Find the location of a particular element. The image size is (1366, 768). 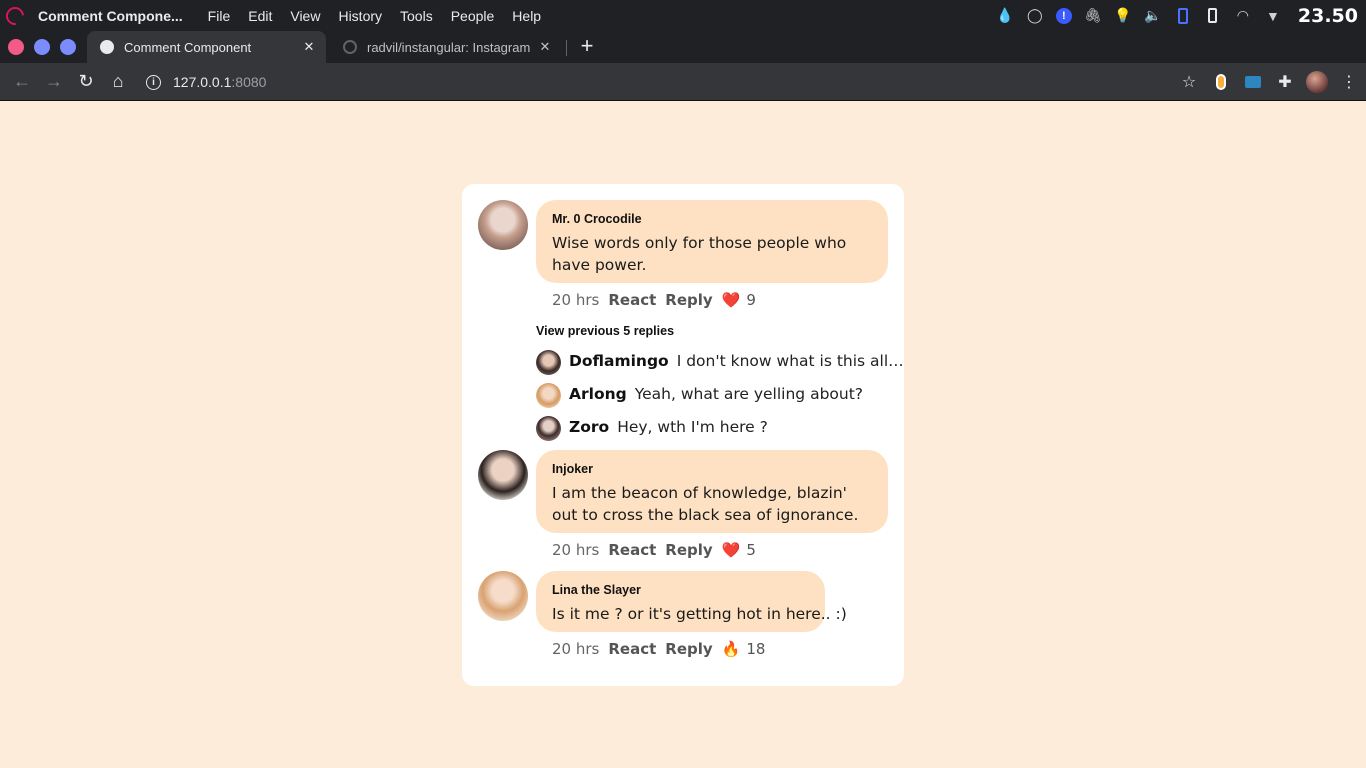

reload-icon: ↻ is located at coordinates (86, 82).